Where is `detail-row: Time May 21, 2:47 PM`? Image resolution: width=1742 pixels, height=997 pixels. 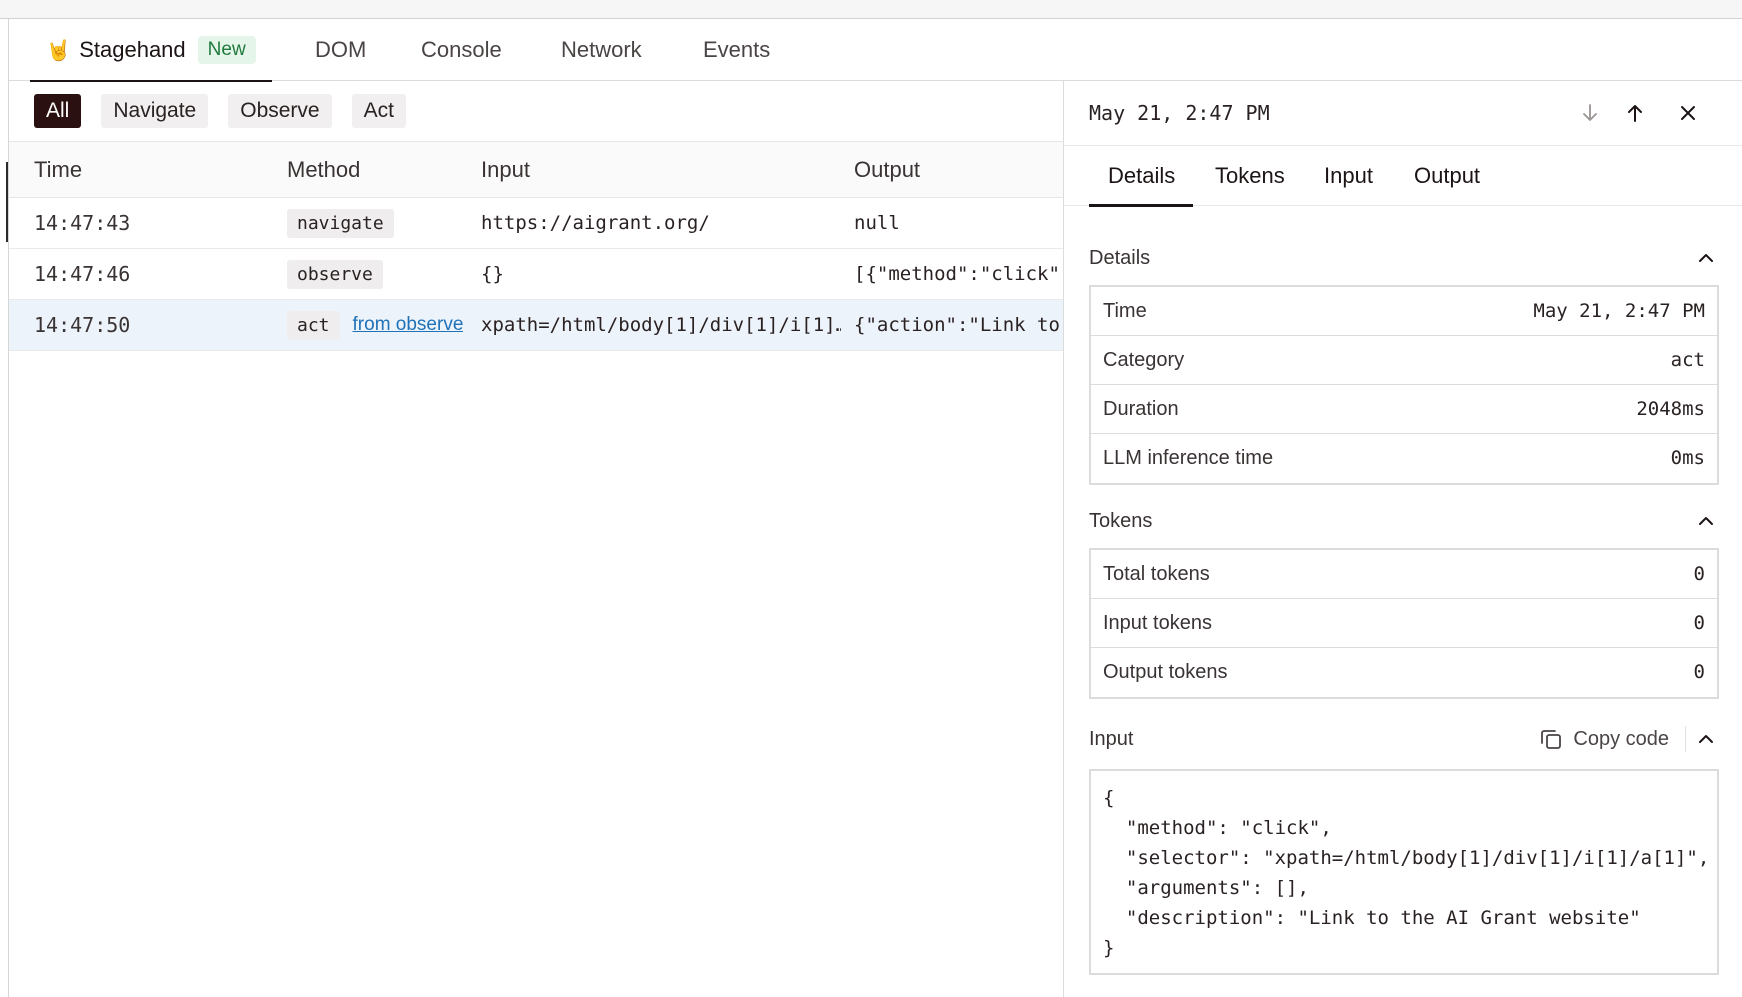
detail-row: Time May 21, 2:47 PM is located at coordinates (1404, 311).